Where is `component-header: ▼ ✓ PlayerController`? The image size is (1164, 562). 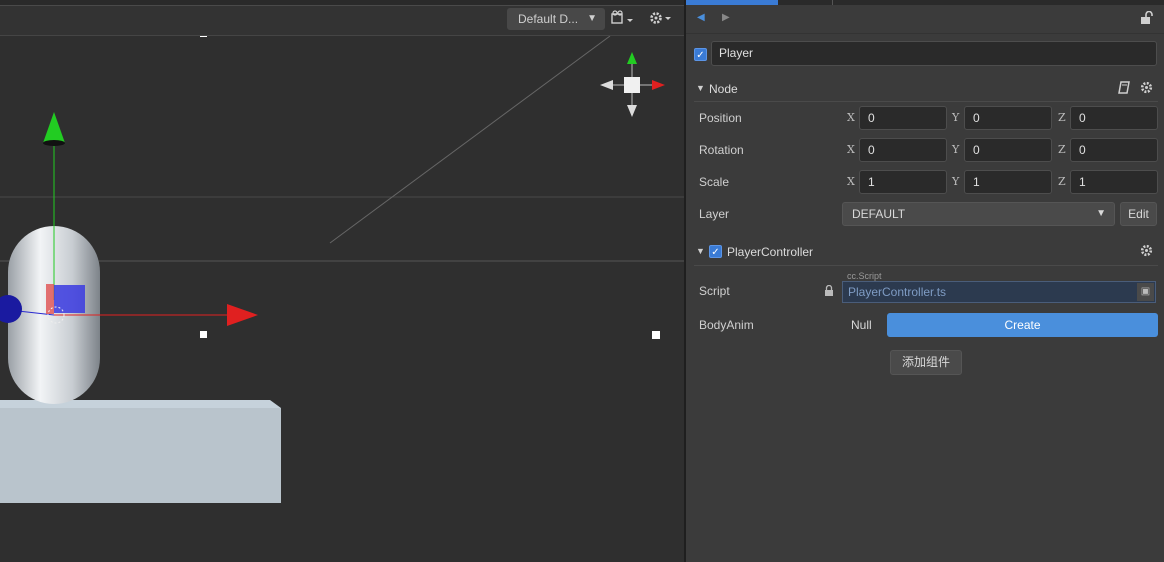 component-header: ▼ ✓ PlayerController is located at coordinates (926, 253).